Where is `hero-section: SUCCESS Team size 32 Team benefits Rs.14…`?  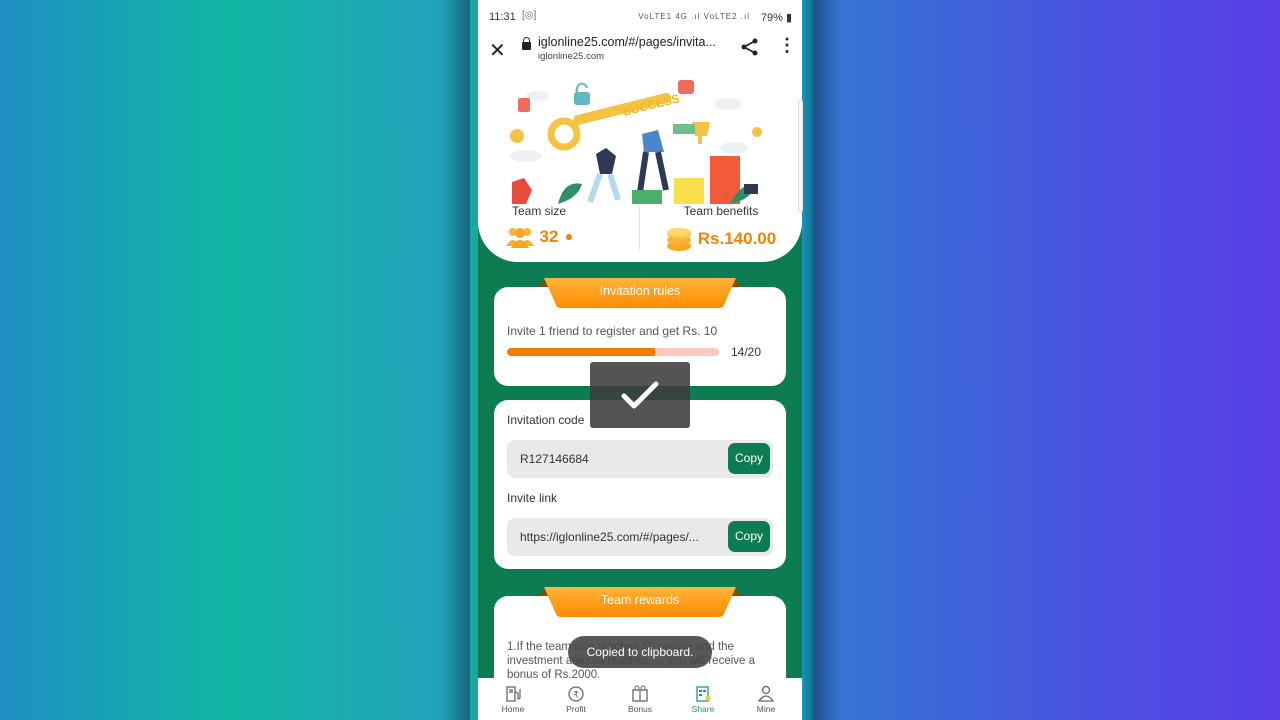 hero-section: SUCCESS Team size 32 Team benefits Rs.14… is located at coordinates (640, 167).